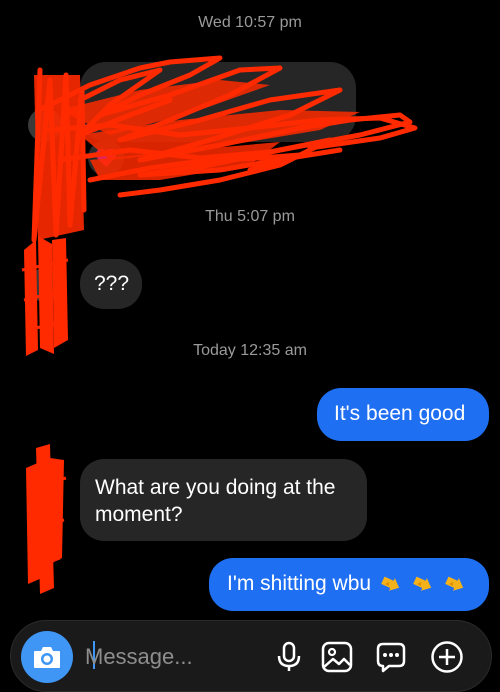 The width and height of the screenshot is (500, 692). I want to click on message-text: What are you doing at the moment?, so click(215, 501).